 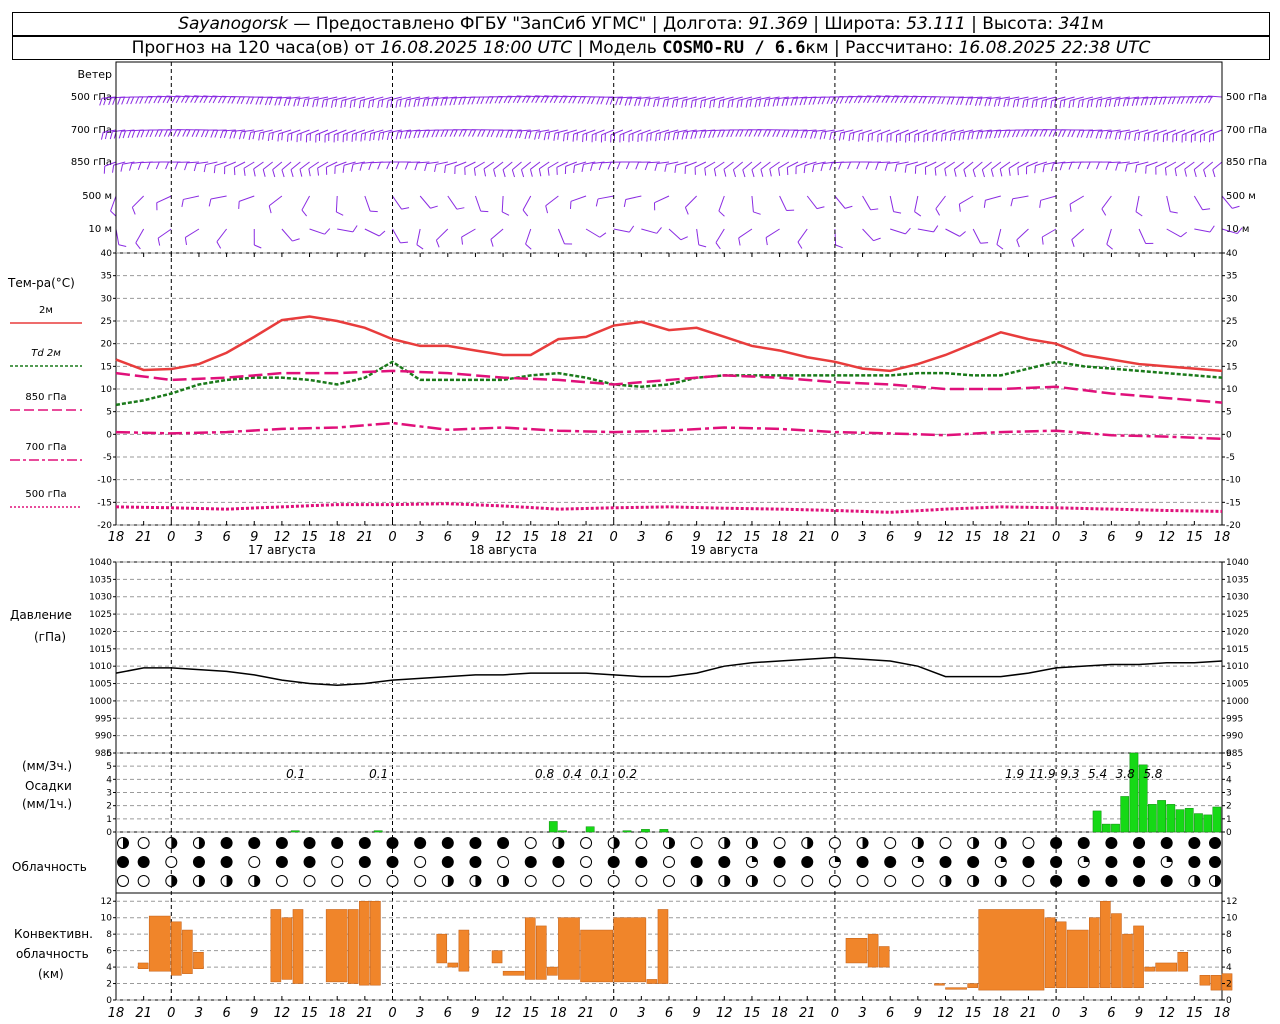 I want to click on temp-tick-right: 35, so click(x=1231, y=277).